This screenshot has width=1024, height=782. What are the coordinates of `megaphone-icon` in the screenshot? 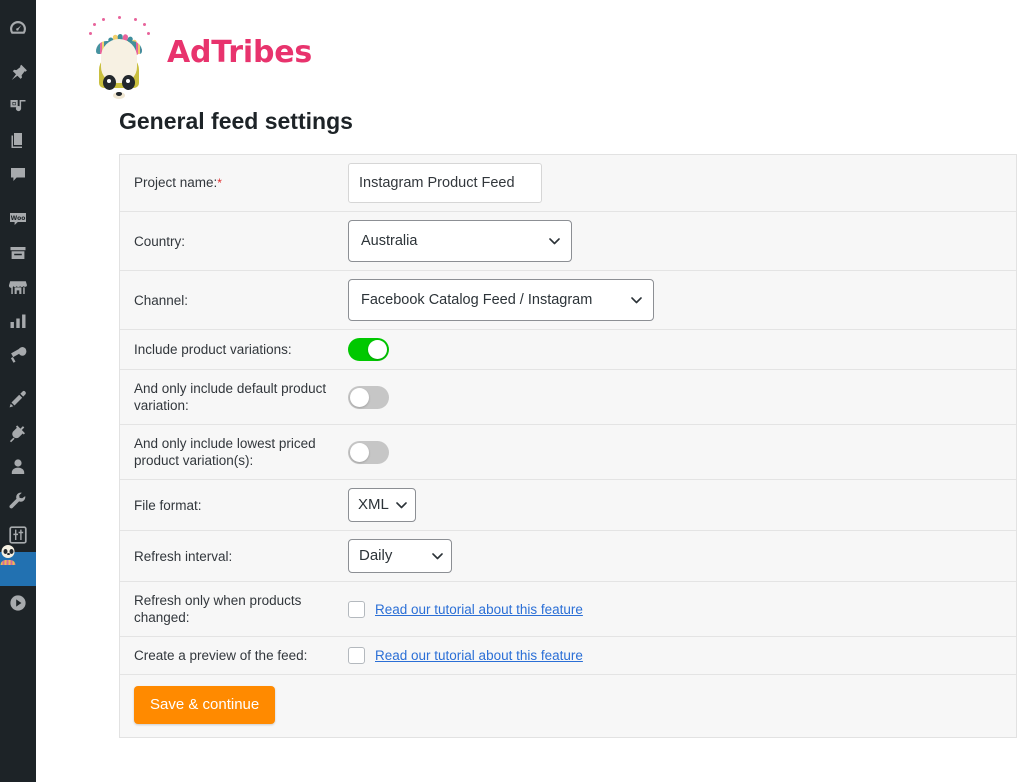 It's located at (18, 355).